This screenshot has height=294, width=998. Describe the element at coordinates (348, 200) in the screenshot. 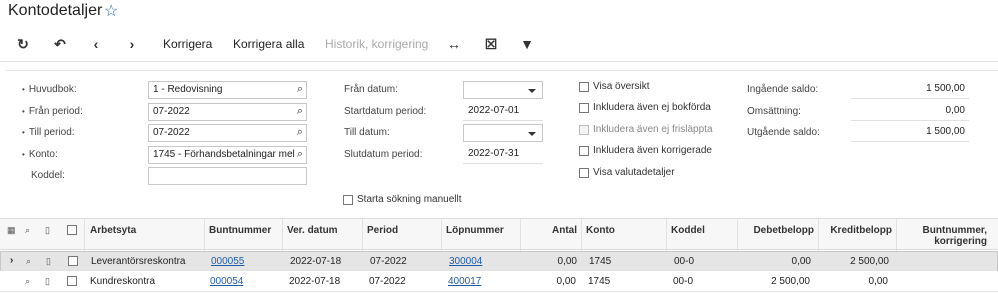

I see `starta-sokning-checkbox` at that location.